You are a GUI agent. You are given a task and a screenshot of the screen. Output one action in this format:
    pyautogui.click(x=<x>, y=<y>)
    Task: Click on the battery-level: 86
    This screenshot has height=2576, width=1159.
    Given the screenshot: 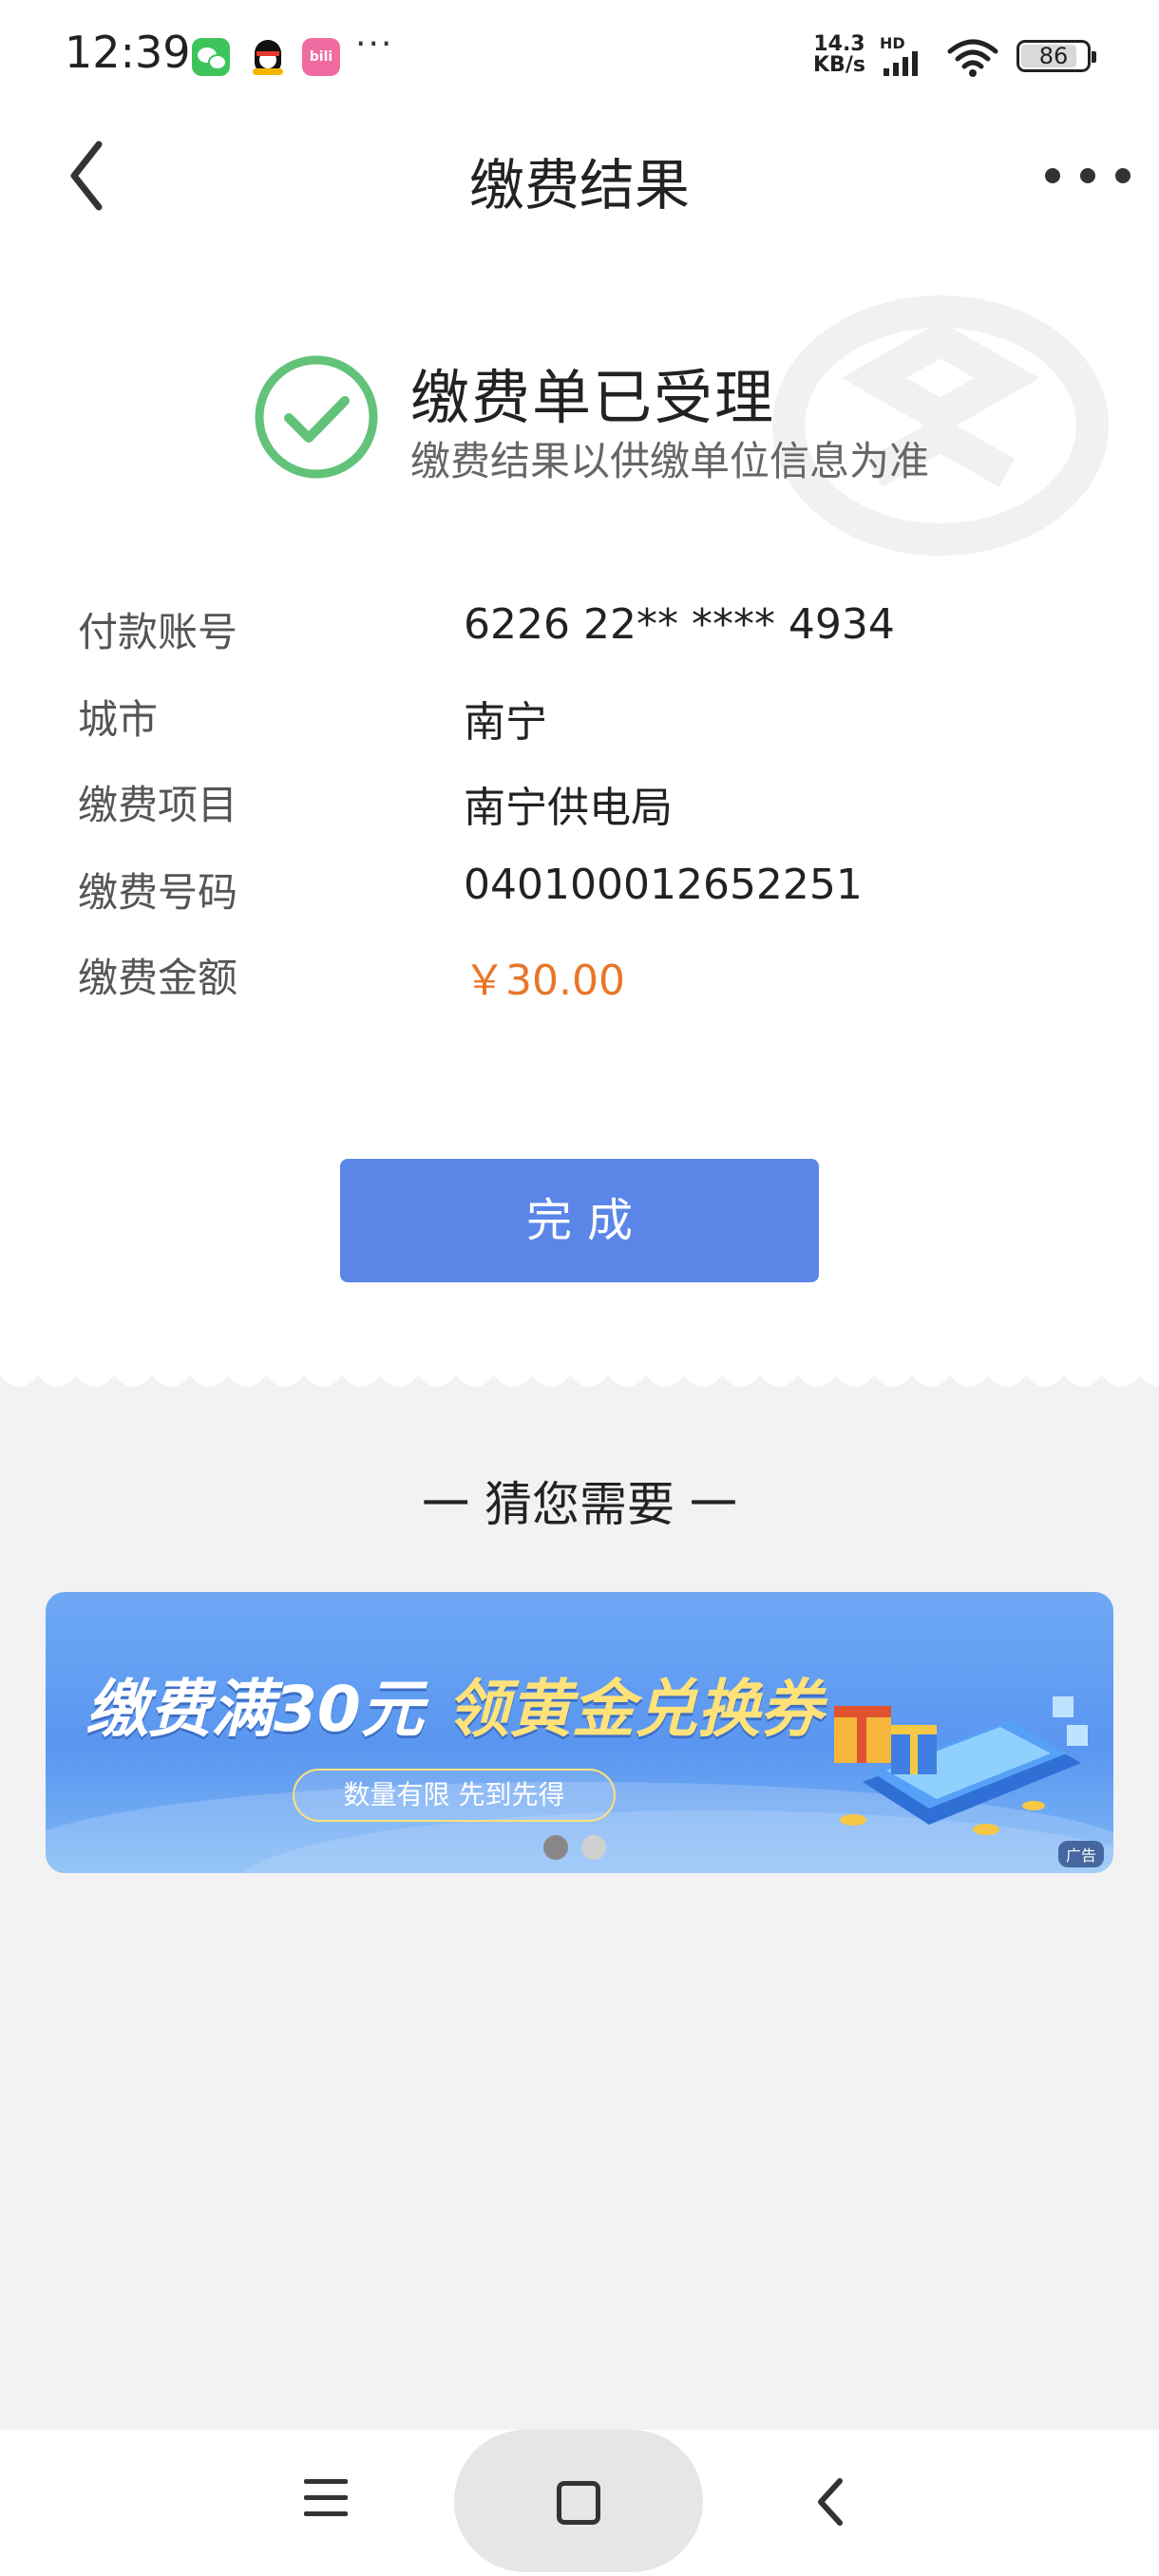 What is the action you would take?
    pyautogui.click(x=1053, y=56)
    